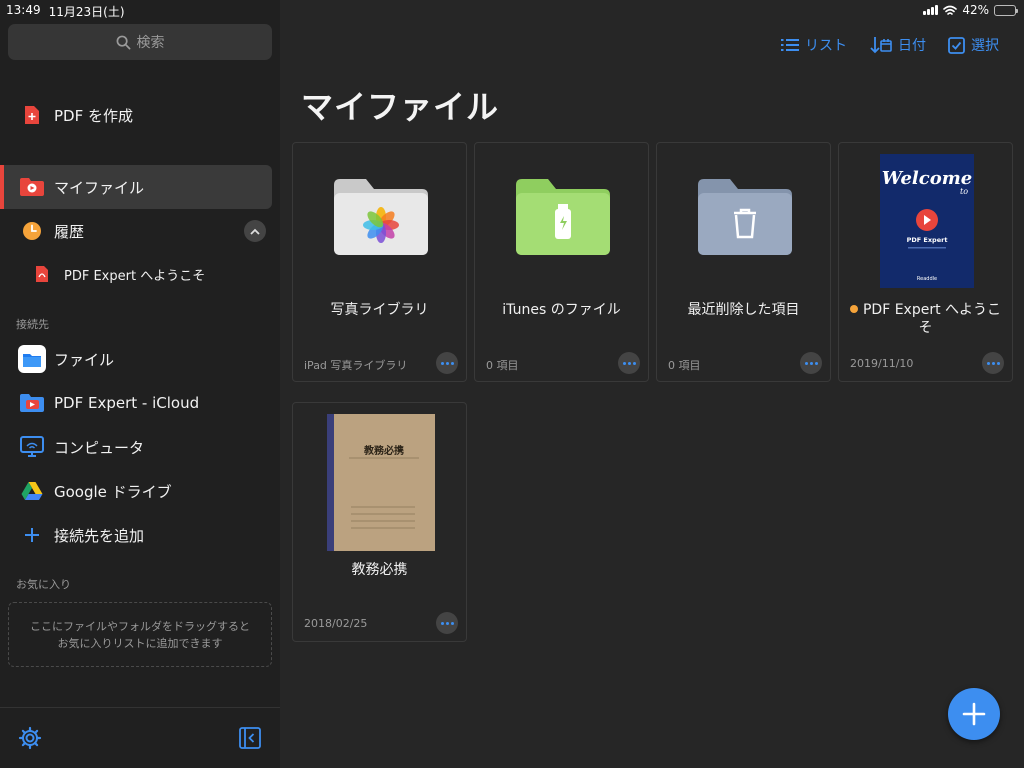 The height and width of the screenshot is (768, 1024). What do you see at coordinates (99, 187) in the screenshot?
I see `my-files-label: マイファイル` at bounding box center [99, 187].